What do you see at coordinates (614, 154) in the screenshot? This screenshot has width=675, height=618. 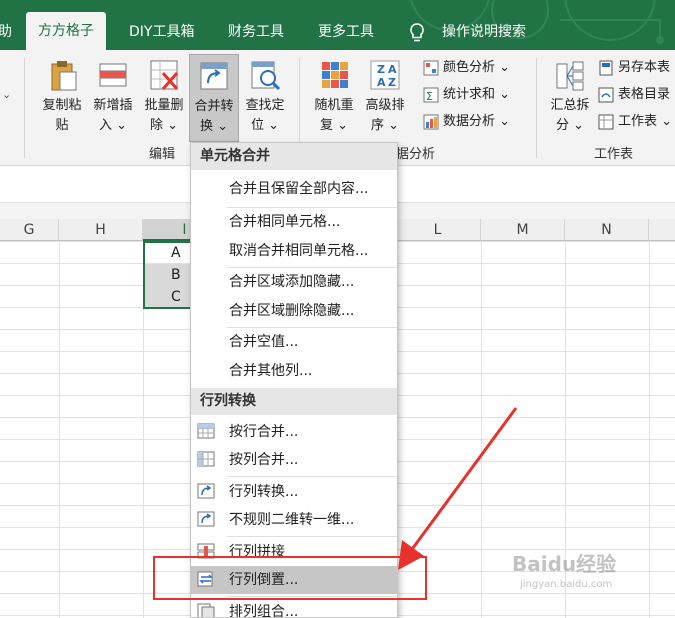 I see `group-label-worksheet: 工作表` at bounding box center [614, 154].